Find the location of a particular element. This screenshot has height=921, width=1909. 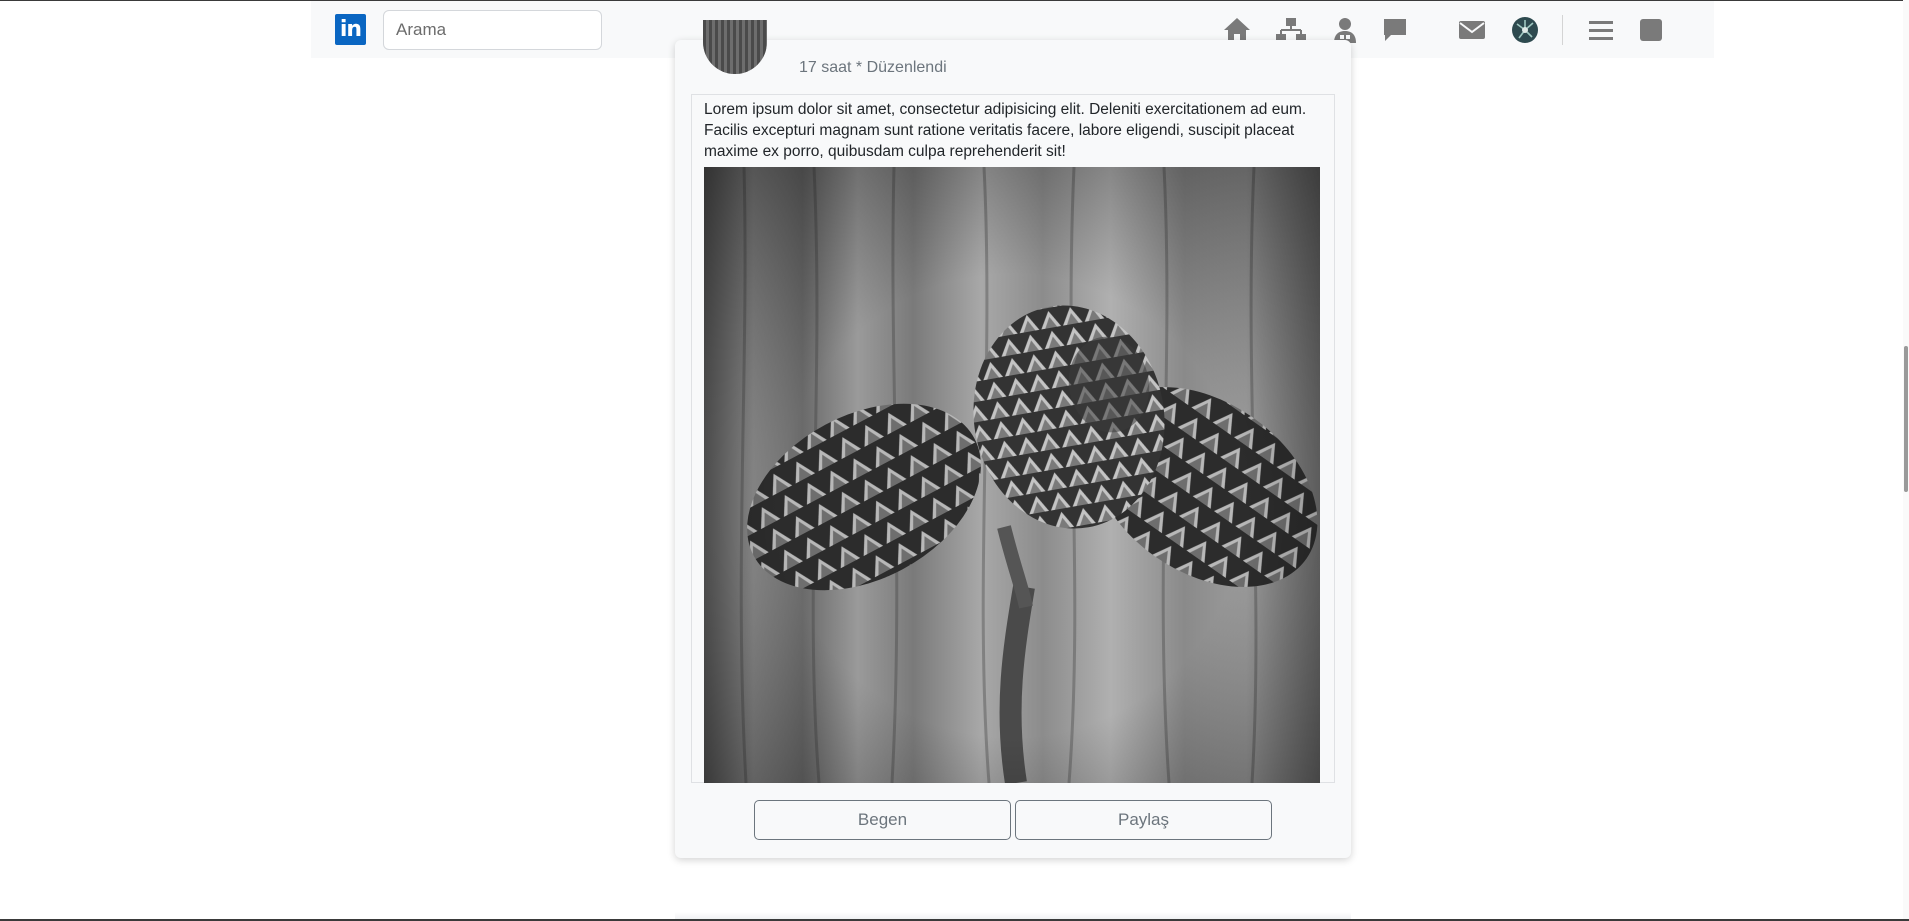

profile-avatar is located at coordinates (1525, 30).